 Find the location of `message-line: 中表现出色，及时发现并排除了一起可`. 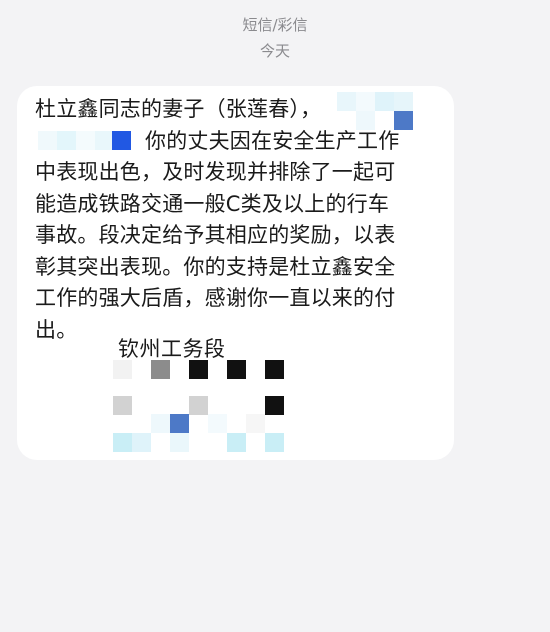

message-line: 中表现出色，及时发现并排除了一起可 is located at coordinates (215, 172).